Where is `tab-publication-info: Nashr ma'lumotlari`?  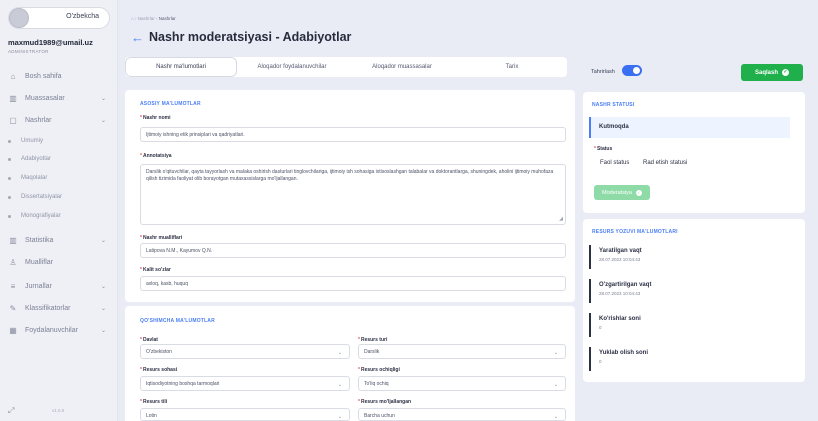
tab-publication-info: Nashr ma'lumotlari is located at coordinates (181, 67).